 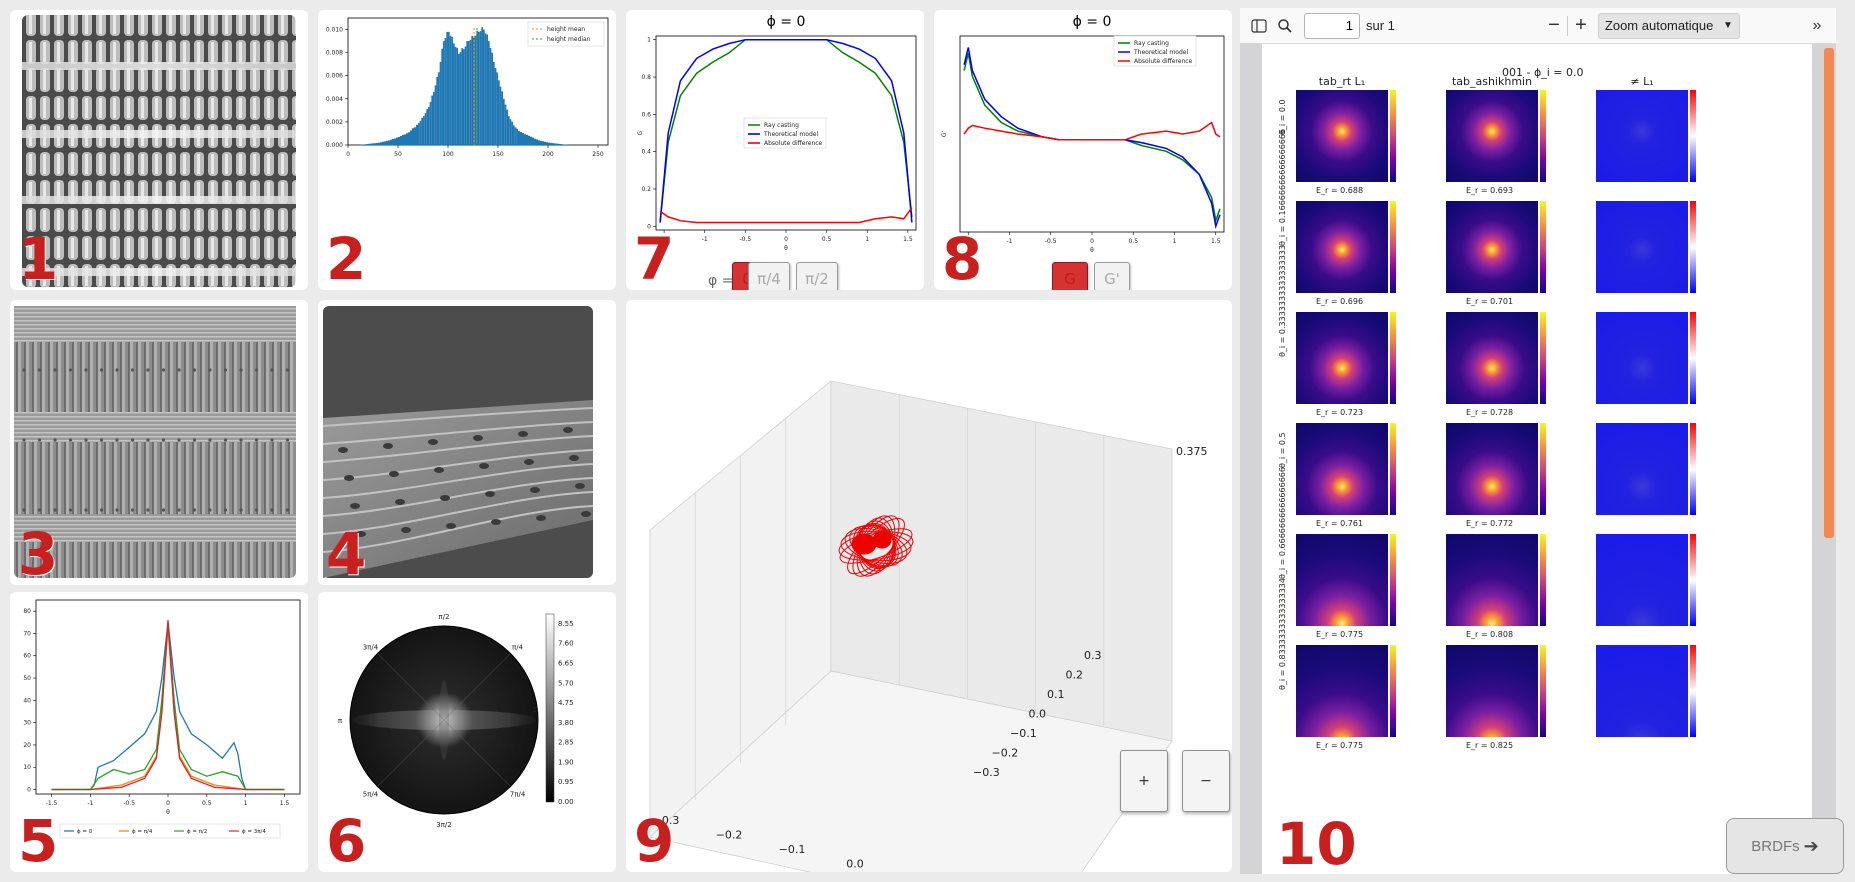 I want to click on panel-number: 8, so click(x=962, y=257).